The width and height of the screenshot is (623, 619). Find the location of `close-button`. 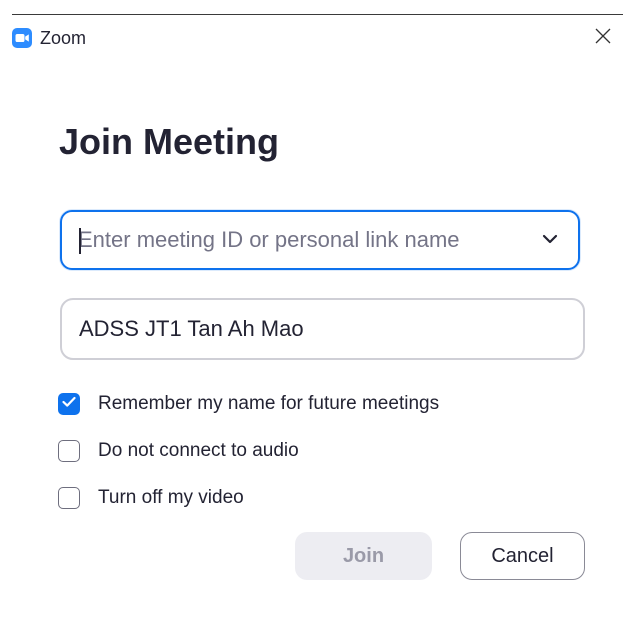

close-button is located at coordinates (603, 38).